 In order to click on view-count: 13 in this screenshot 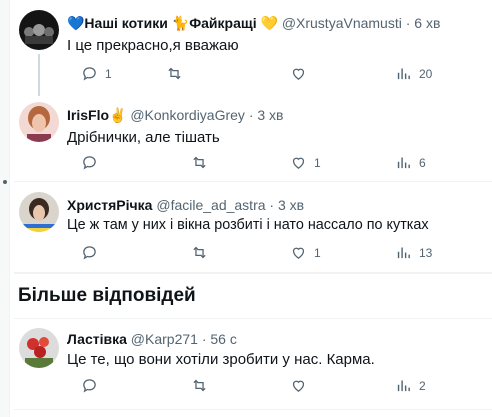, I will do `click(426, 252)`.